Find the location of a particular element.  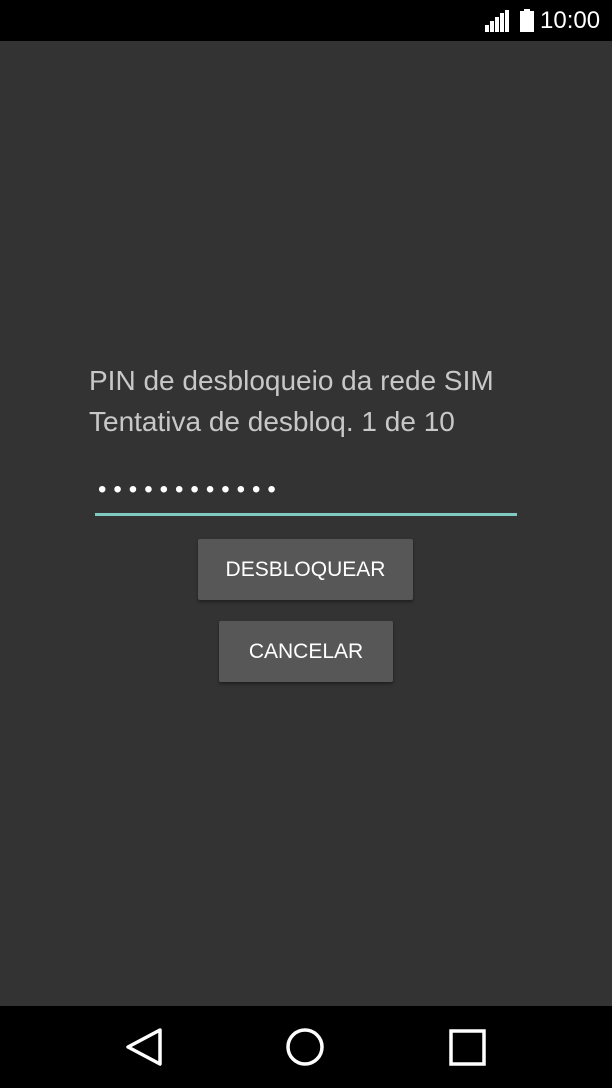

navigation-bar is located at coordinates (306, 1047).